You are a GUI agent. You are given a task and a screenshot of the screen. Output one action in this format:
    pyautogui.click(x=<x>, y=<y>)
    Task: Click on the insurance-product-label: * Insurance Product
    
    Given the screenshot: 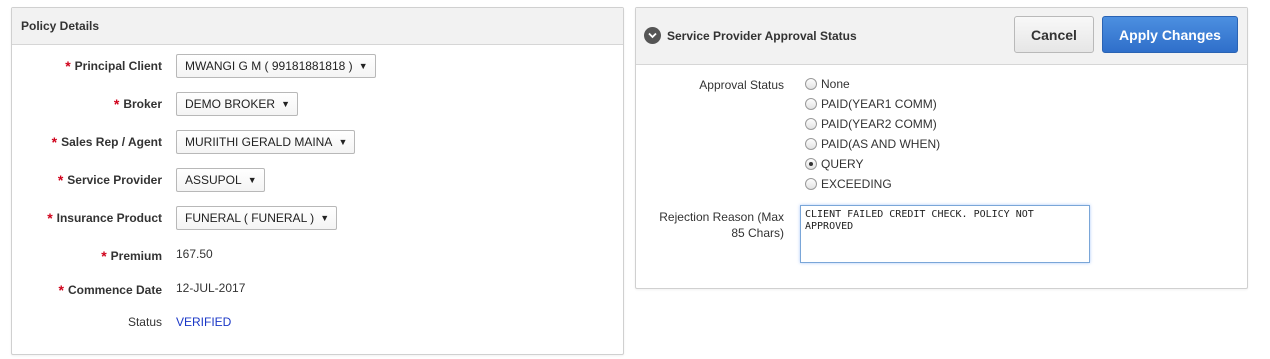 What is the action you would take?
    pyautogui.click(x=104, y=218)
    